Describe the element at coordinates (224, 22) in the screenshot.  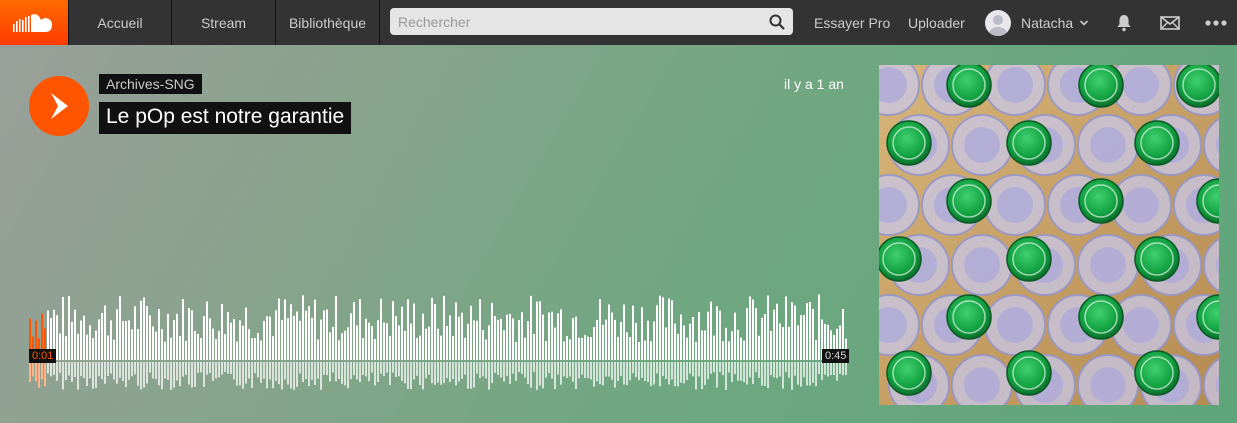
I see `nav-stream: Stream` at that location.